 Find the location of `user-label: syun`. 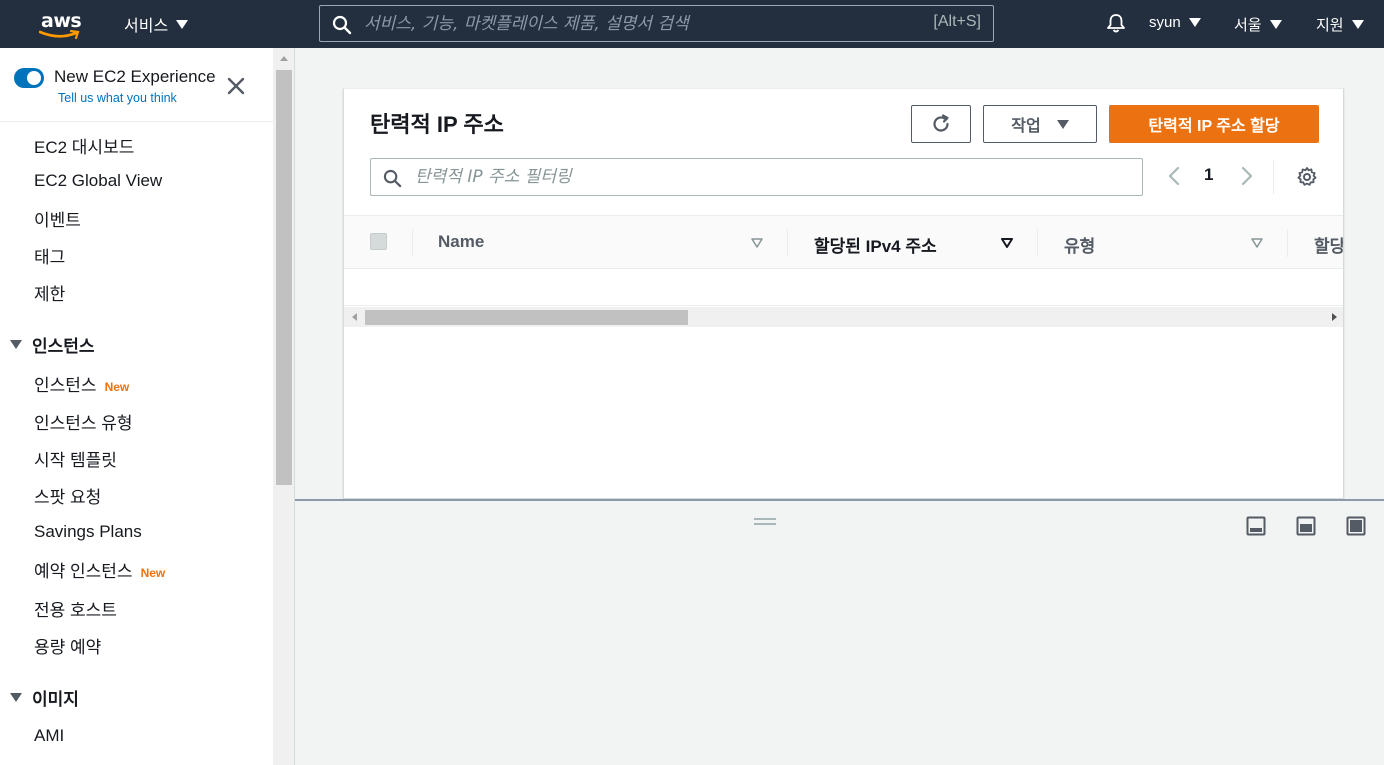

user-label: syun is located at coordinates (1165, 22).